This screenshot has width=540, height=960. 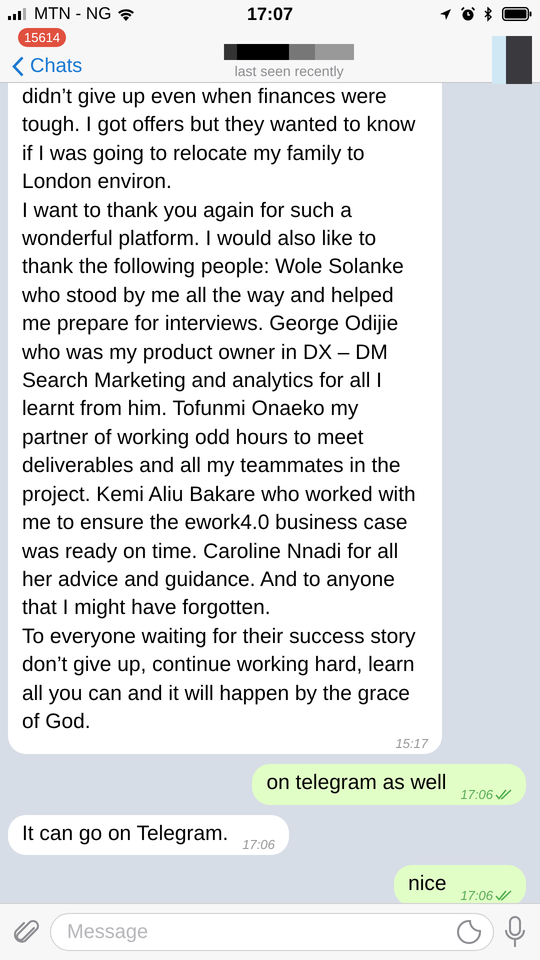 I want to click on signal-icon, so click(x=18, y=14).